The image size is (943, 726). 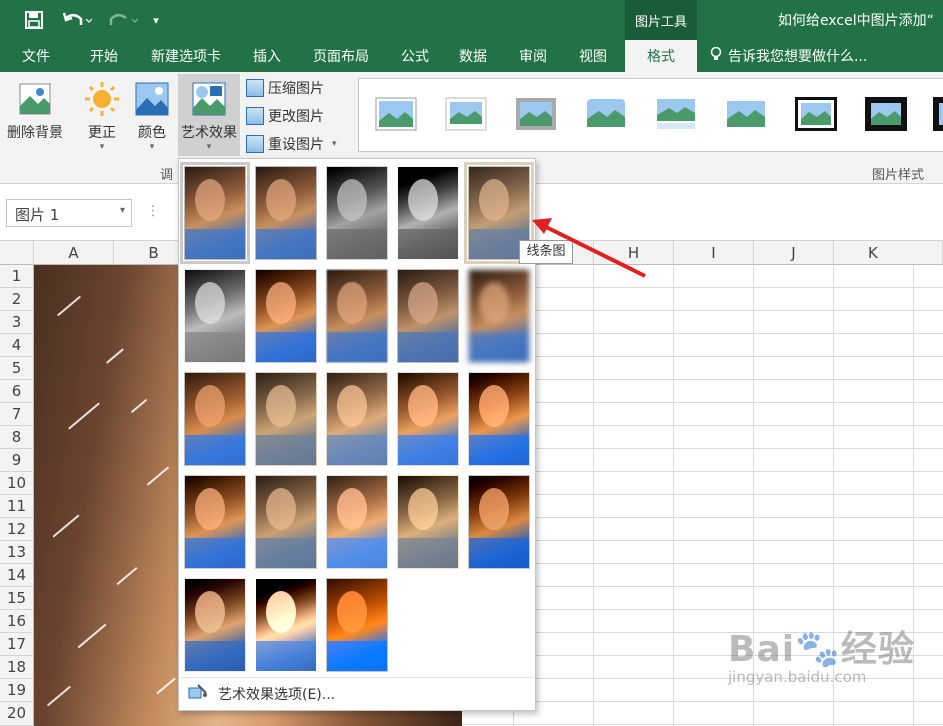 What do you see at coordinates (17, 414) in the screenshot?
I see `row-header: 7` at bounding box center [17, 414].